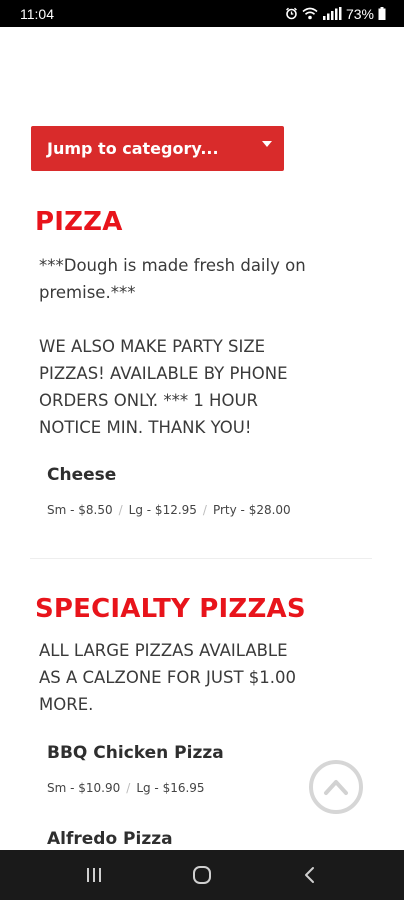 The height and width of the screenshot is (900, 404). I want to click on status-icons: 73%, so click(335, 14).